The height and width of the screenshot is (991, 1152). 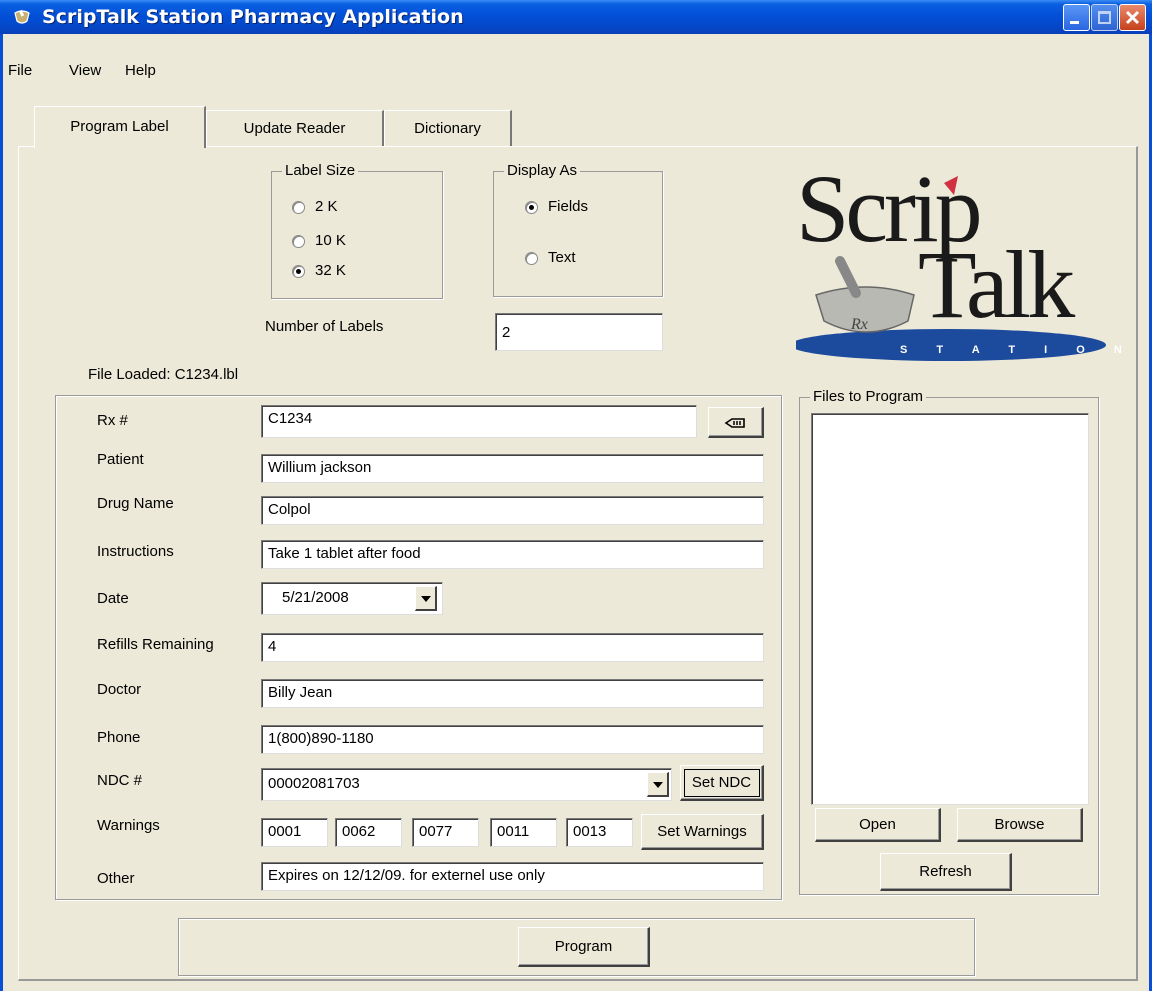 I want to click on minimize-button, so click(x=1076, y=17).